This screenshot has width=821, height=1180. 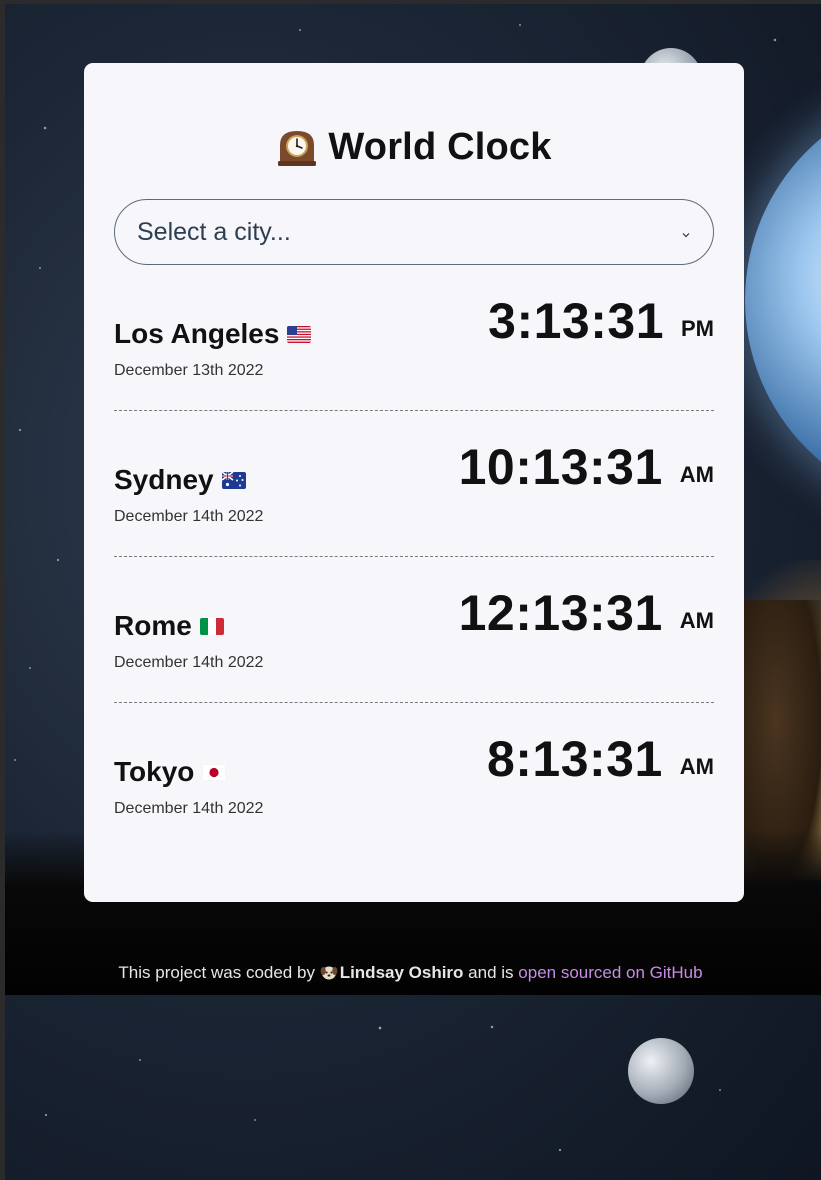 I want to click on city-date: December 13th 2022, so click(x=189, y=370).